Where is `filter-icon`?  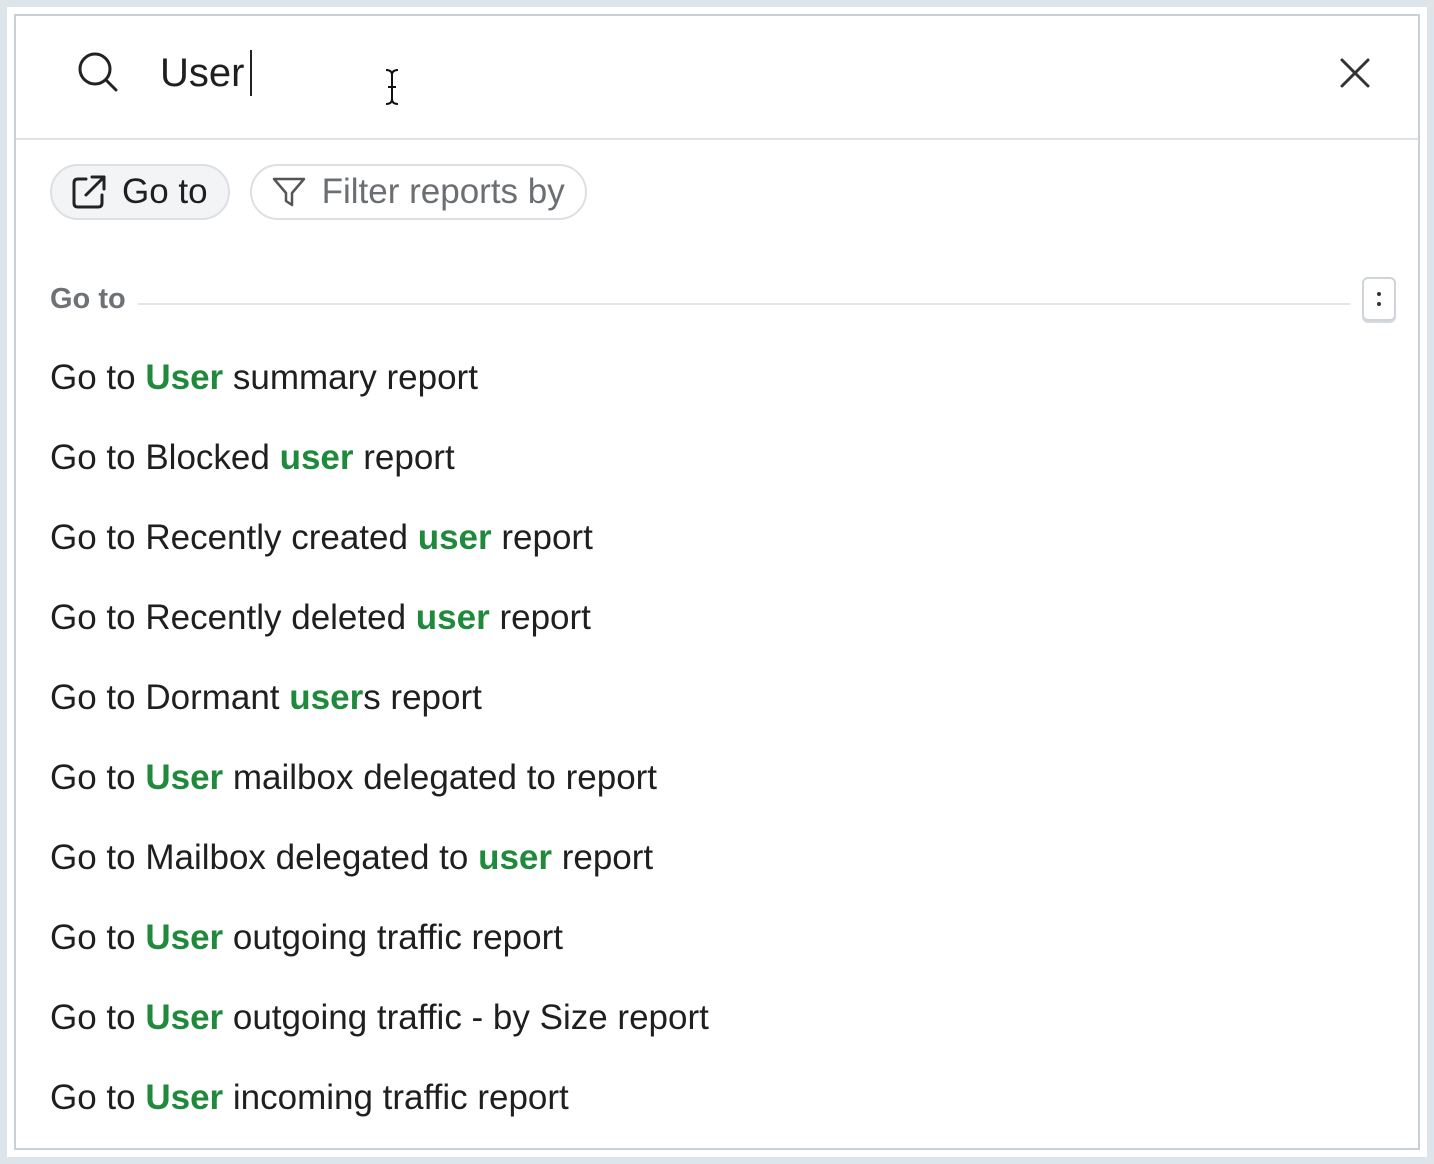 filter-icon is located at coordinates (288, 192).